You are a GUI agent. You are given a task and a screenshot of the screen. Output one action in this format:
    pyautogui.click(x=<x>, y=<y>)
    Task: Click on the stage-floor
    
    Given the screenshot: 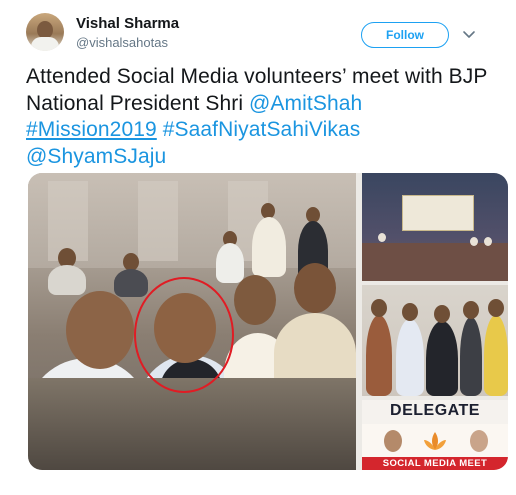 What is the action you would take?
    pyautogui.click(x=435, y=262)
    